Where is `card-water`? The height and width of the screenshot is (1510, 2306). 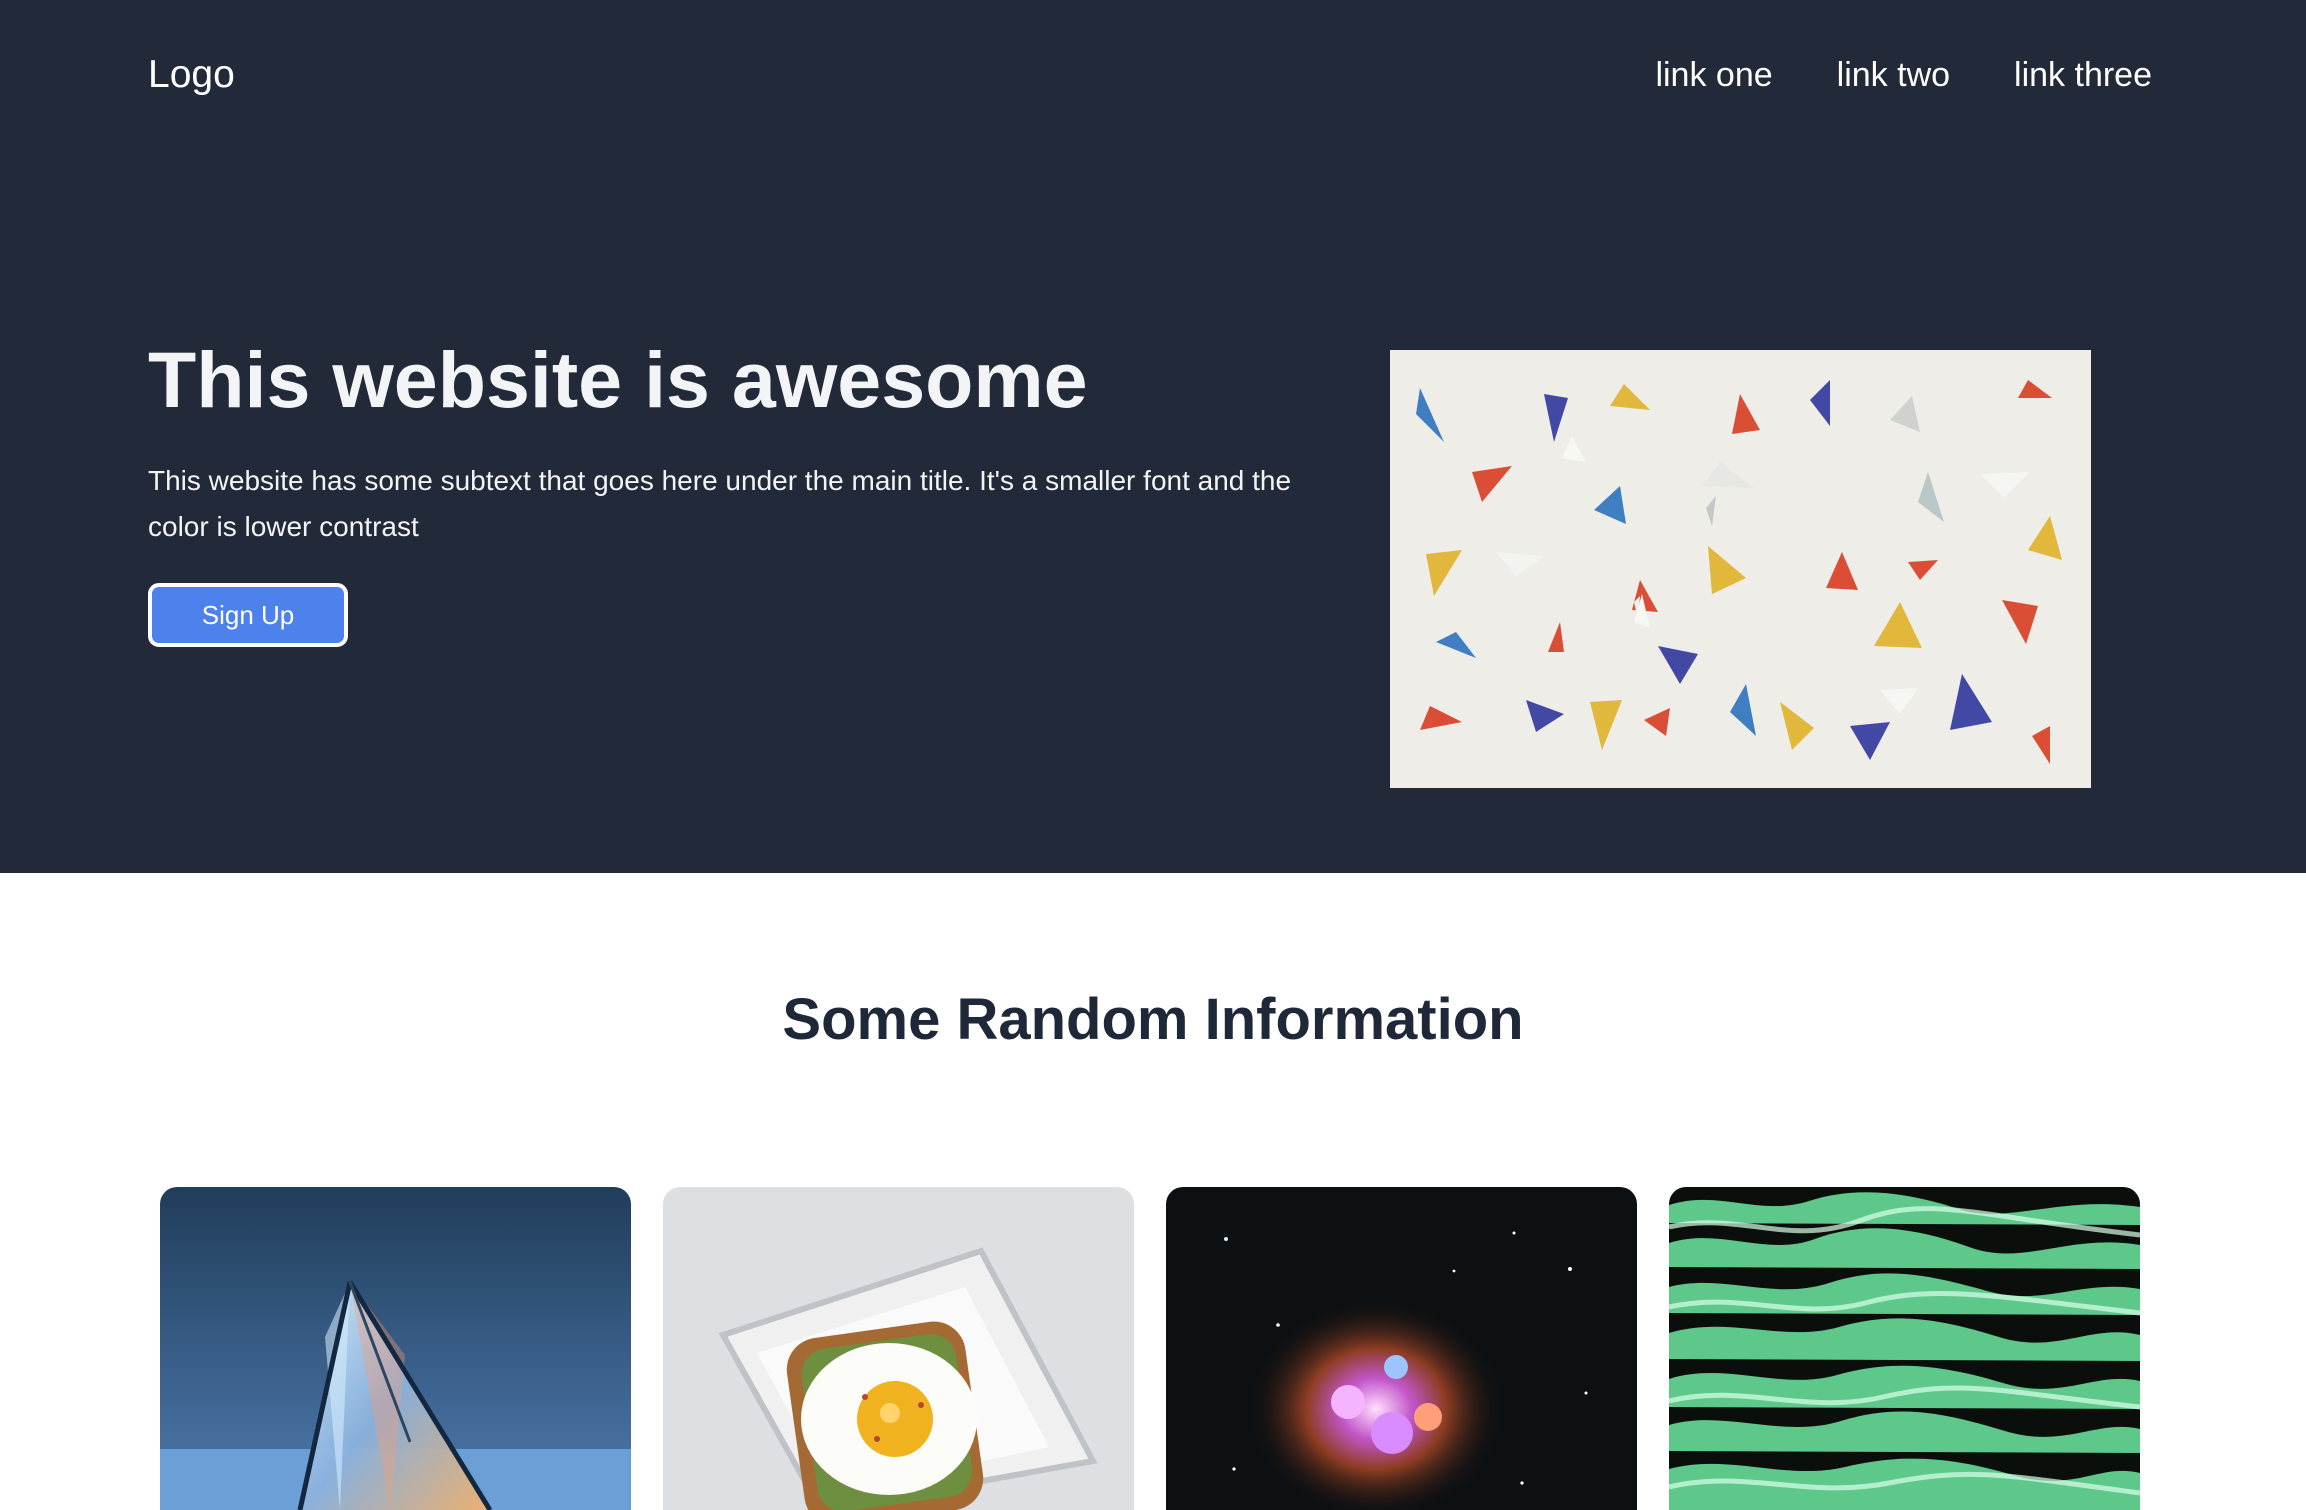 card-water is located at coordinates (1904, 1348).